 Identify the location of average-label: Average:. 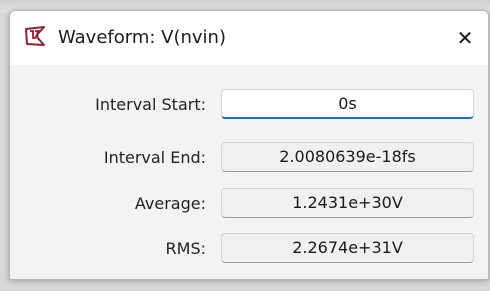
(170, 203).